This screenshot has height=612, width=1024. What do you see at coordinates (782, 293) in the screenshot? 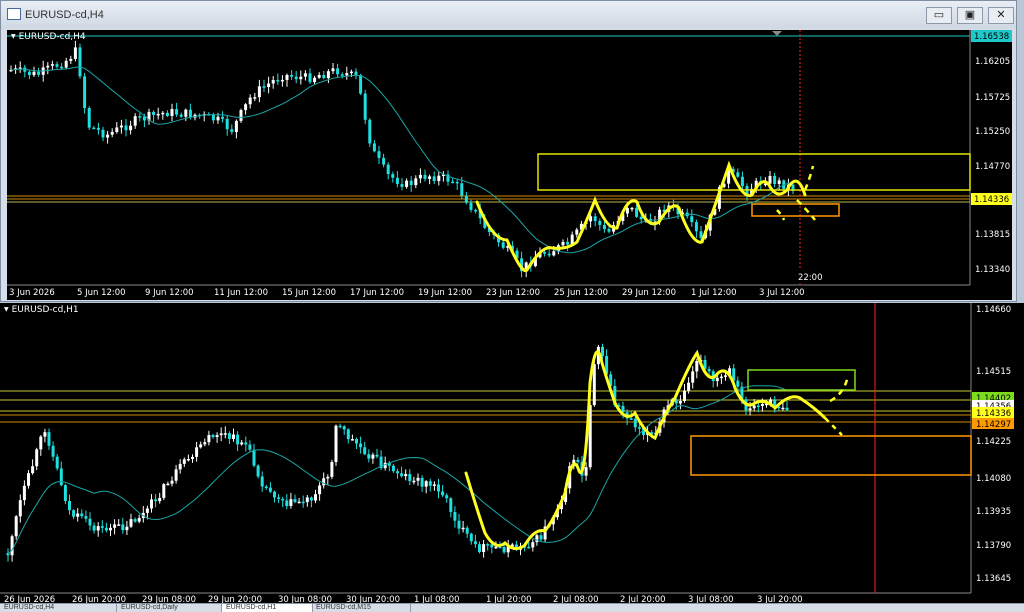
I see `h4-date-label: 3 Jul 12:00` at bounding box center [782, 293].